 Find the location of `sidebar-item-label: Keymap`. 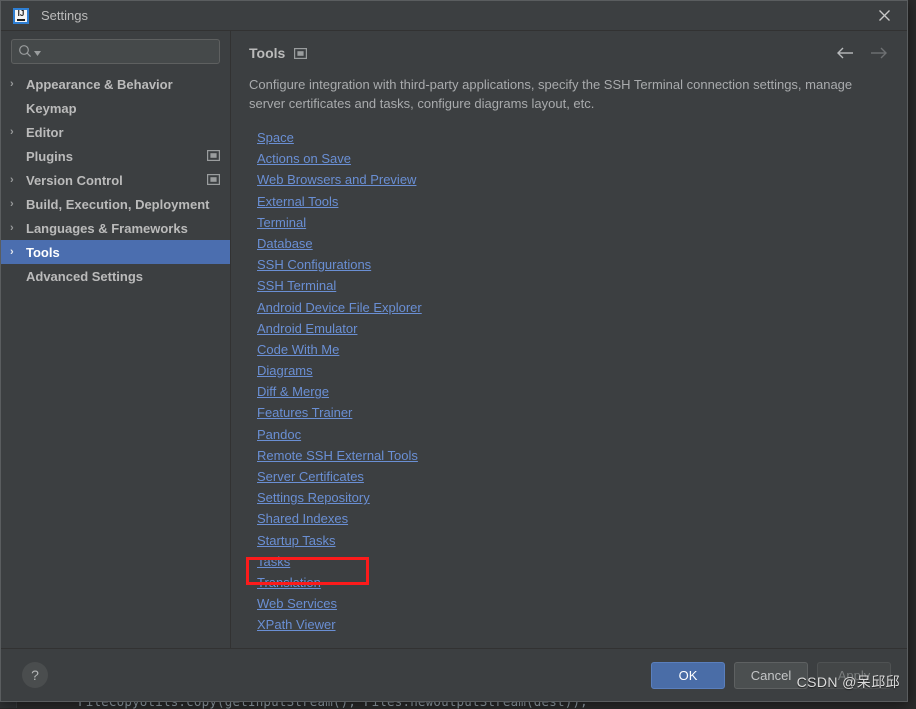

sidebar-item-label: Keymap is located at coordinates (51, 108).